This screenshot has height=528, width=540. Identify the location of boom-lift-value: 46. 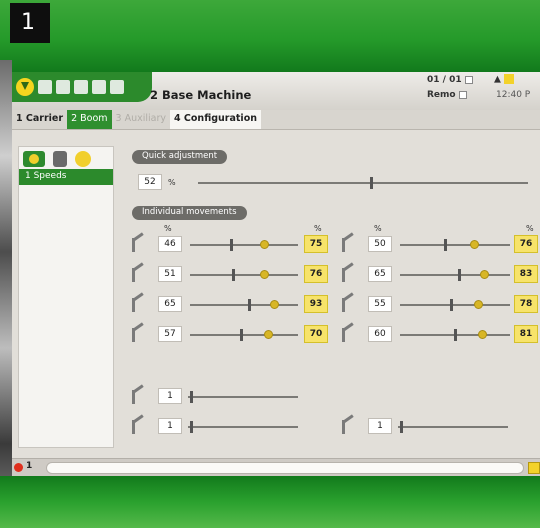
(170, 244).